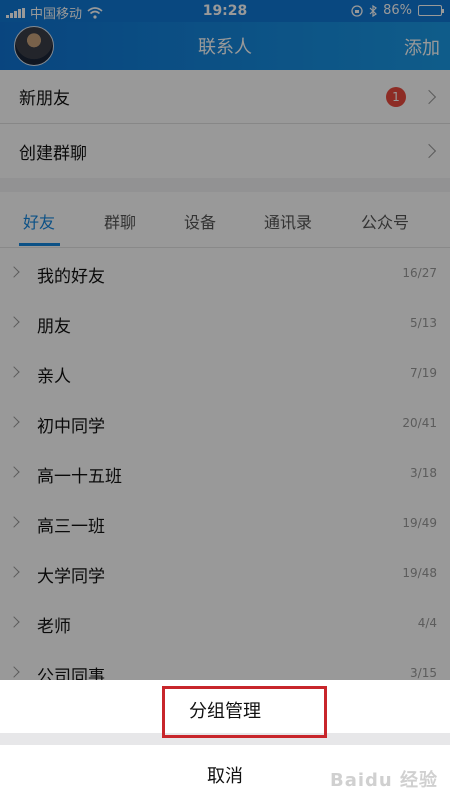 This screenshot has width=450, height=800. I want to click on highlight-annotation, so click(244, 712).